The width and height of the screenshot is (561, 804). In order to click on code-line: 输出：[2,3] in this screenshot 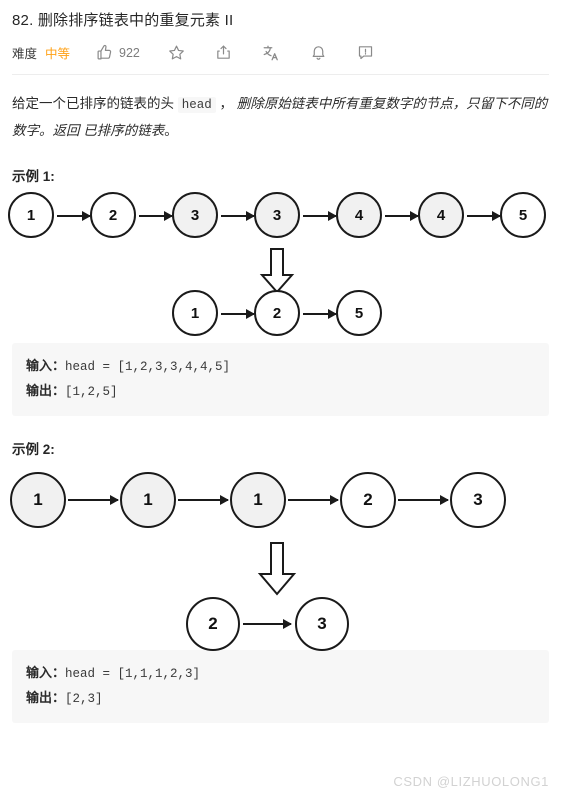, I will do `click(280, 698)`.